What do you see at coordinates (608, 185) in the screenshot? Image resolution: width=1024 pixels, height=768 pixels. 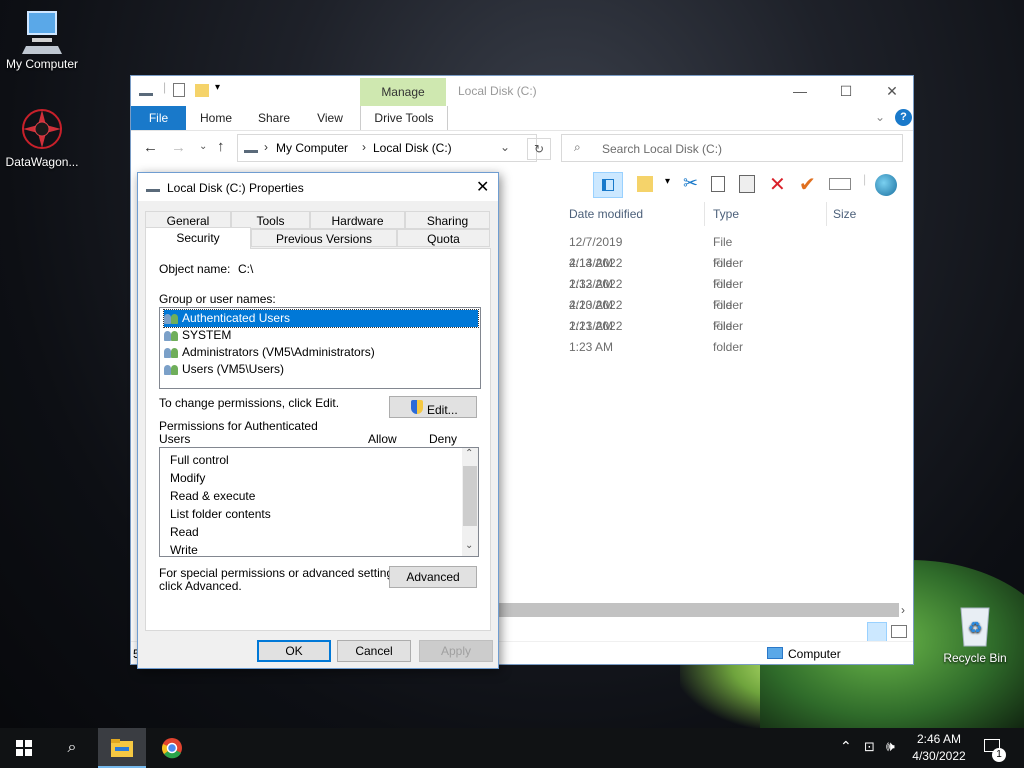 I see `preview-pane-icon` at bounding box center [608, 185].